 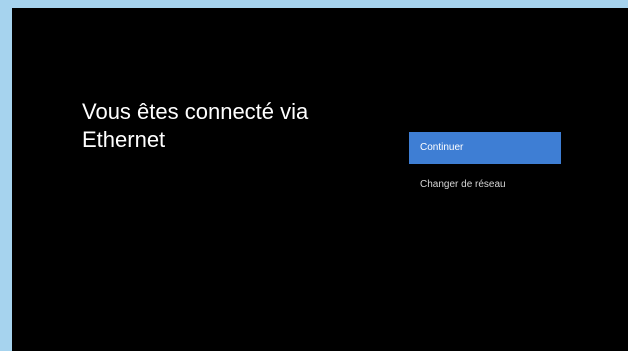 I want to click on continue-button: Continuer, so click(x=485, y=148).